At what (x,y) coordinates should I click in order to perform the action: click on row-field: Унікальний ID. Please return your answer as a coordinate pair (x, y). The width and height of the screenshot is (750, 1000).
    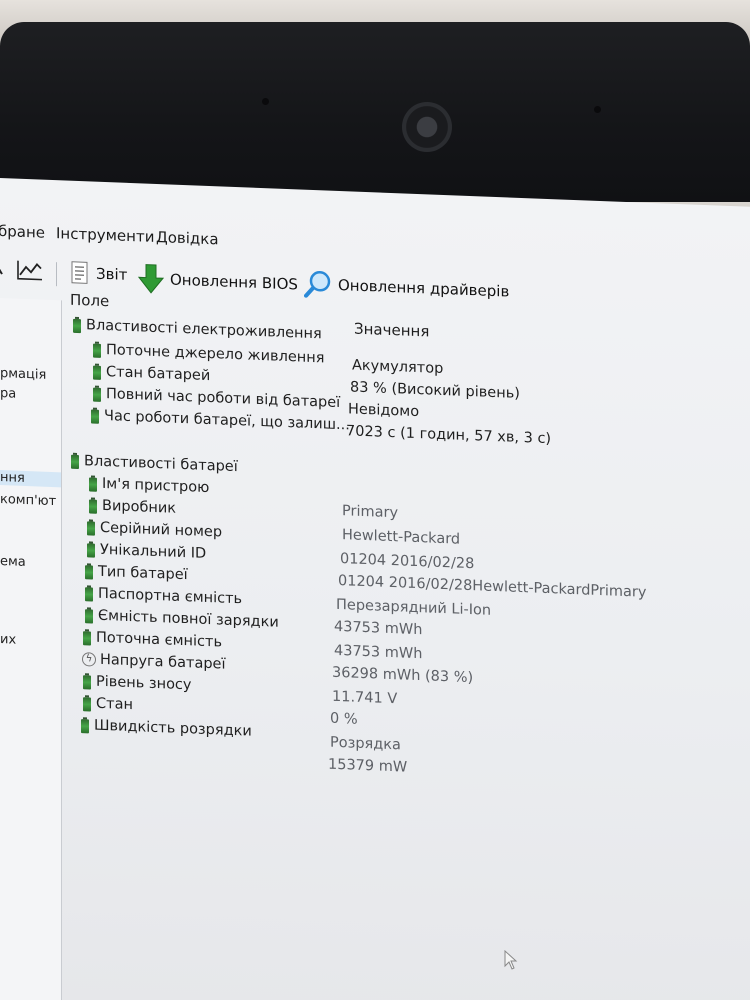
    Looking at the image, I should click on (153, 551).